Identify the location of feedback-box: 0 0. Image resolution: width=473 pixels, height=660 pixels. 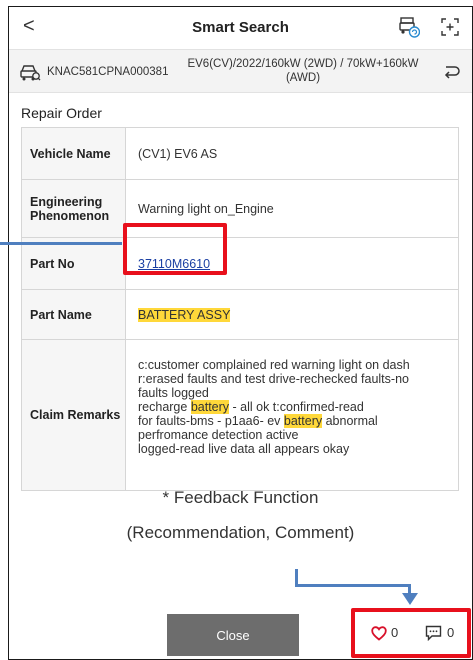
(411, 633).